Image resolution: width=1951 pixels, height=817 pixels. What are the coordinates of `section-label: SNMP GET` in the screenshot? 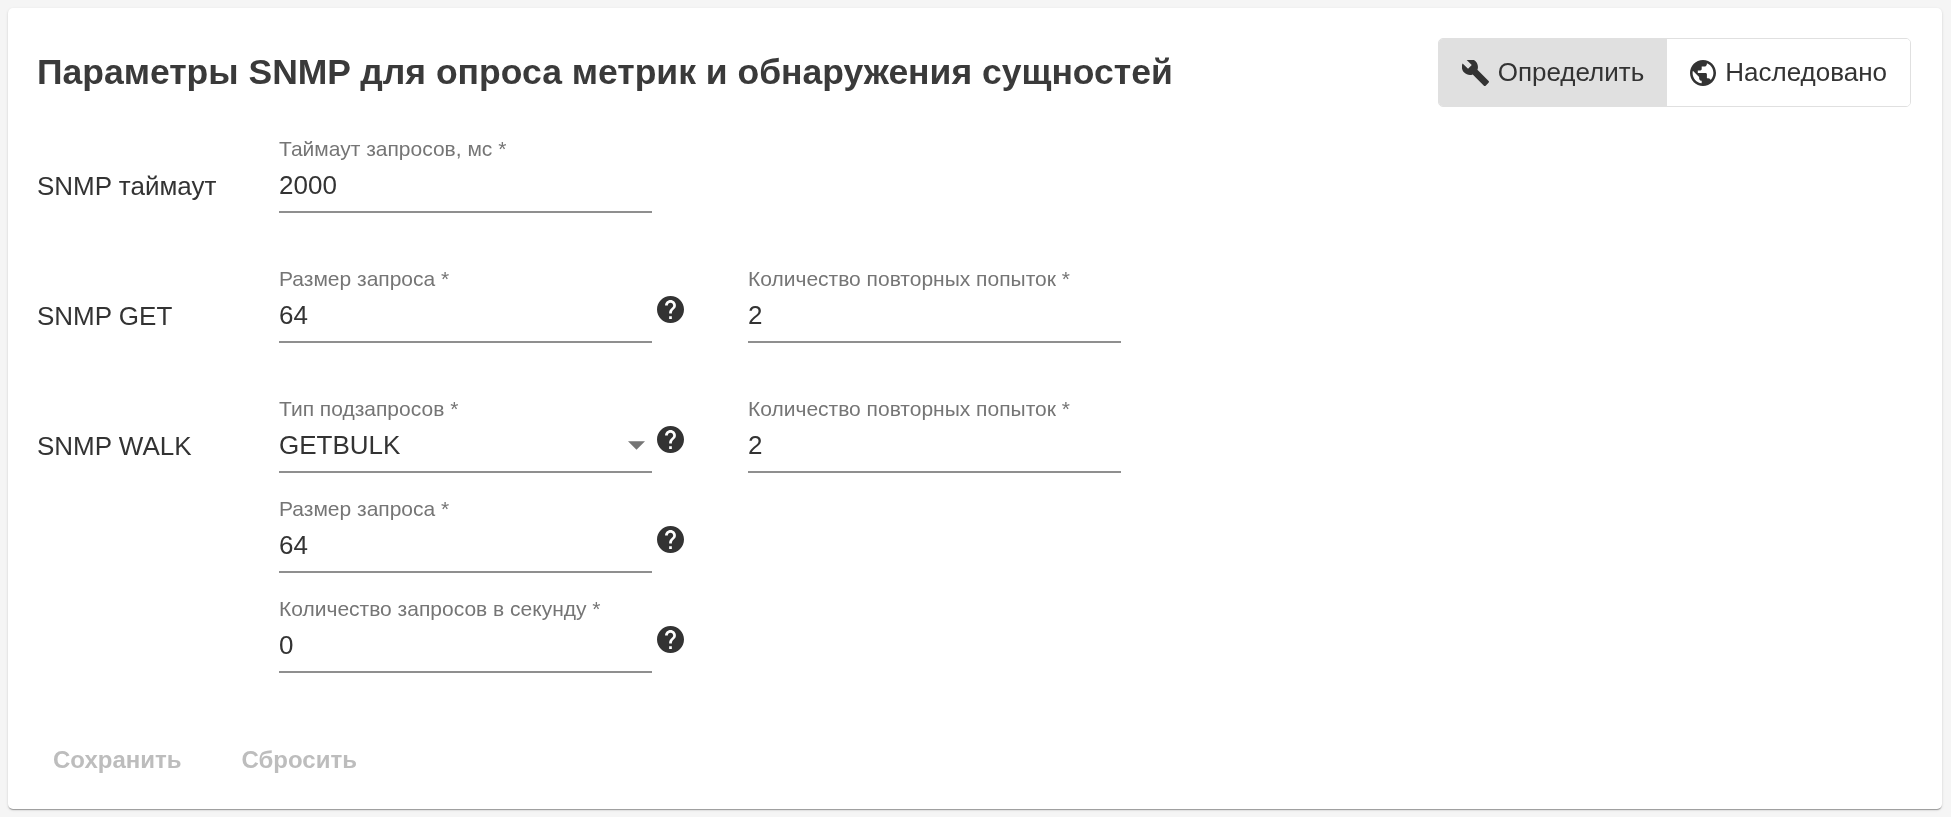 It's located at (105, 316).